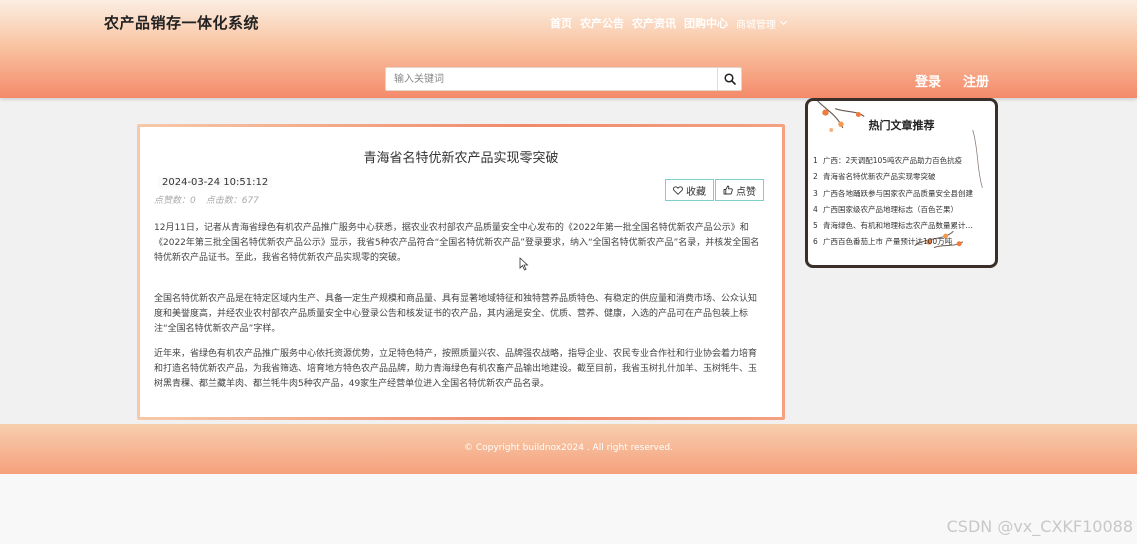 The image size is (1137, 544). What do you see at coordinates (746, 192) in the screenshot?
I see `like-label: 点赞` at bounding box center [746, 192].